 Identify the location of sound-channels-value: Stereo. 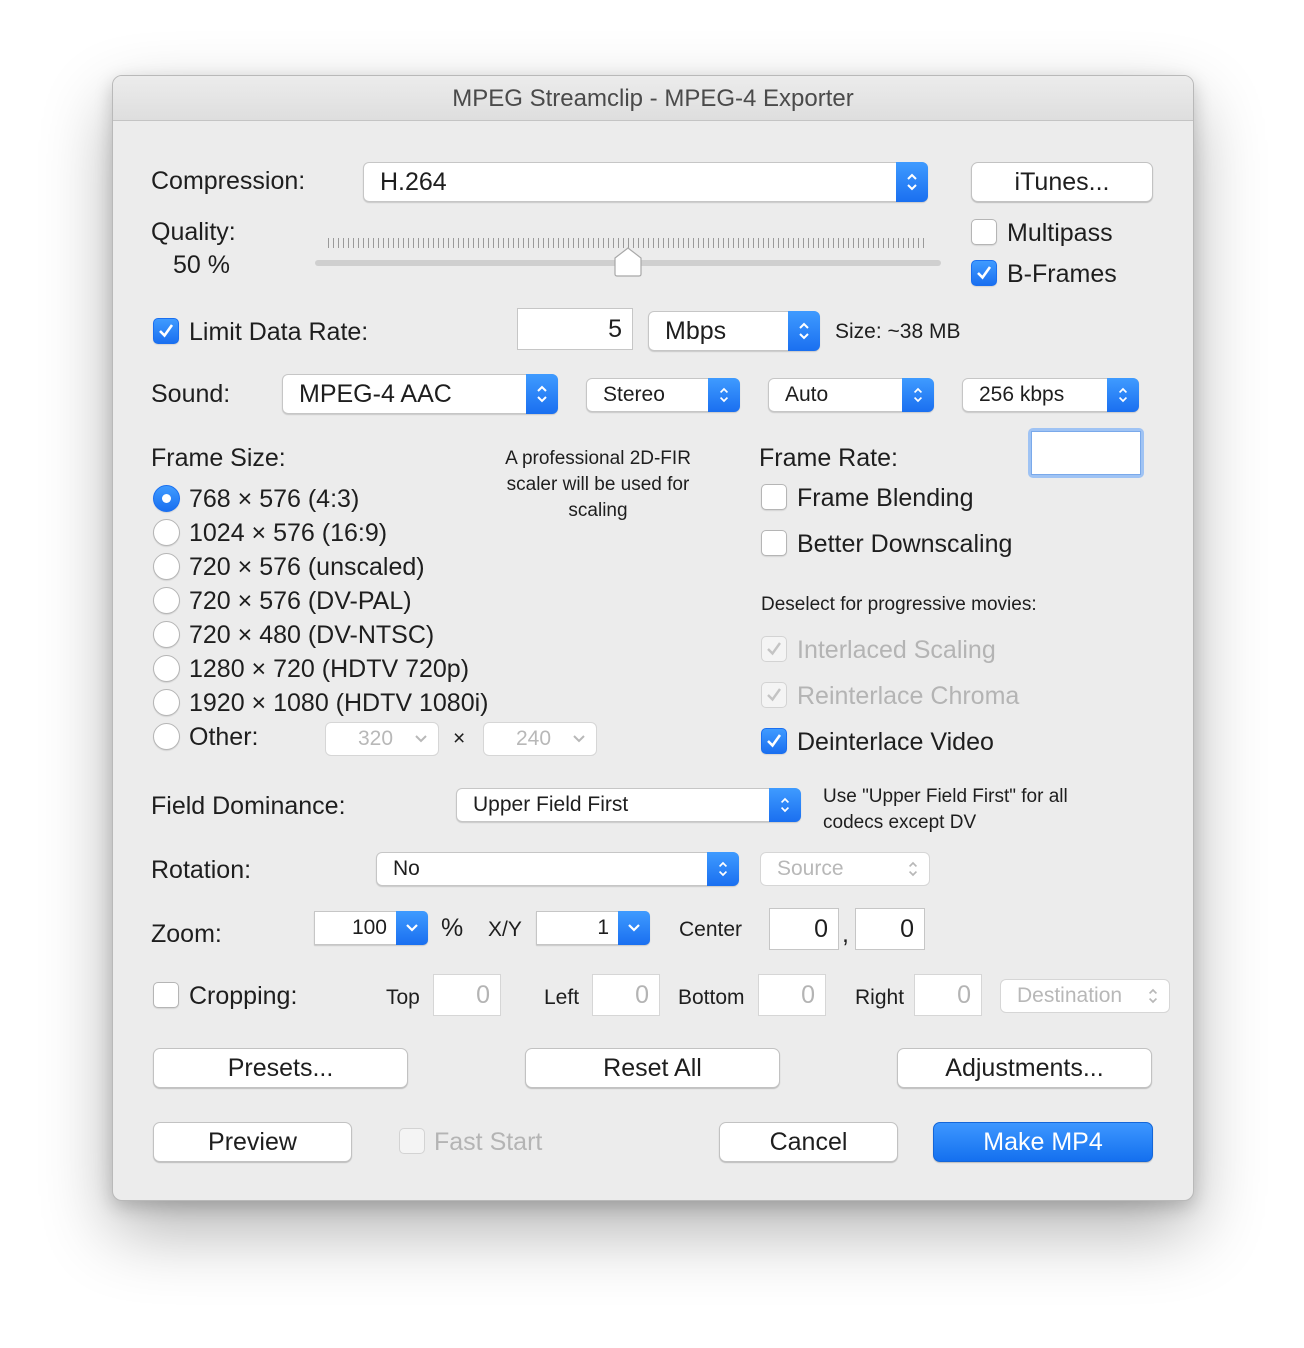
(634, 394).